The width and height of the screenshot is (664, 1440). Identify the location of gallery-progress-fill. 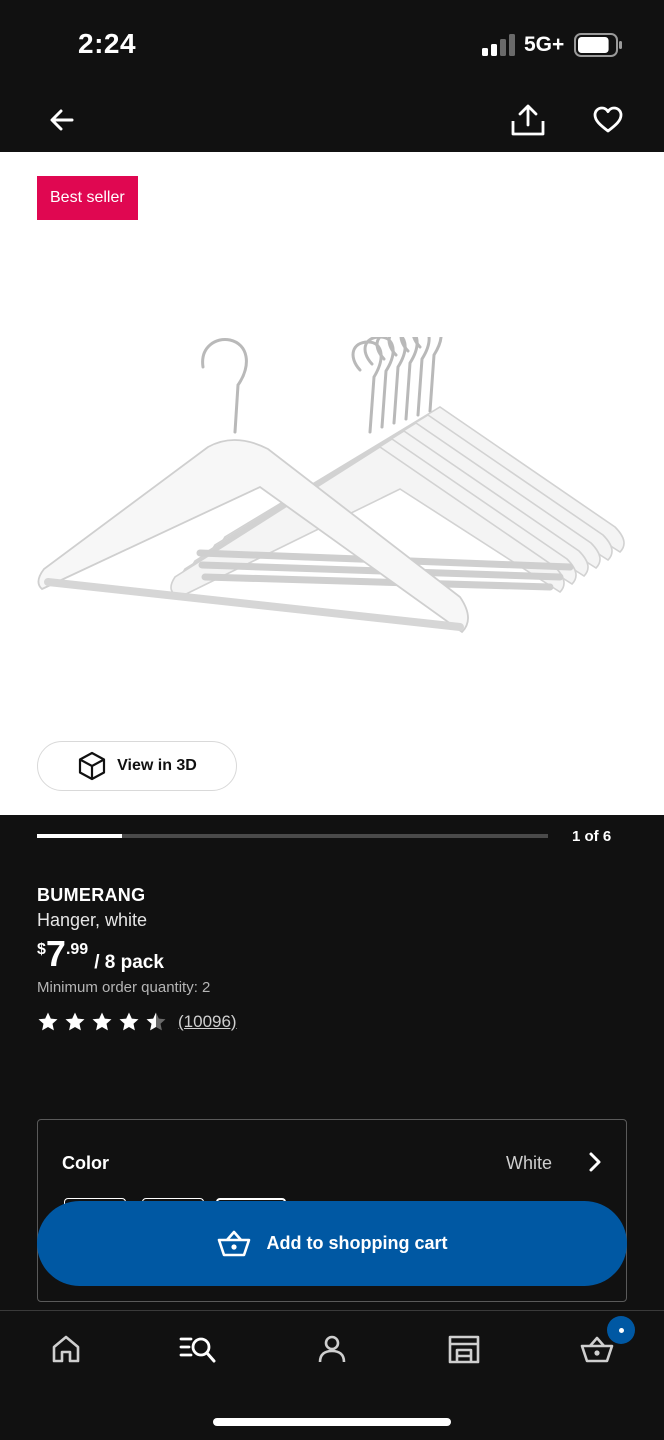
(80, 836).